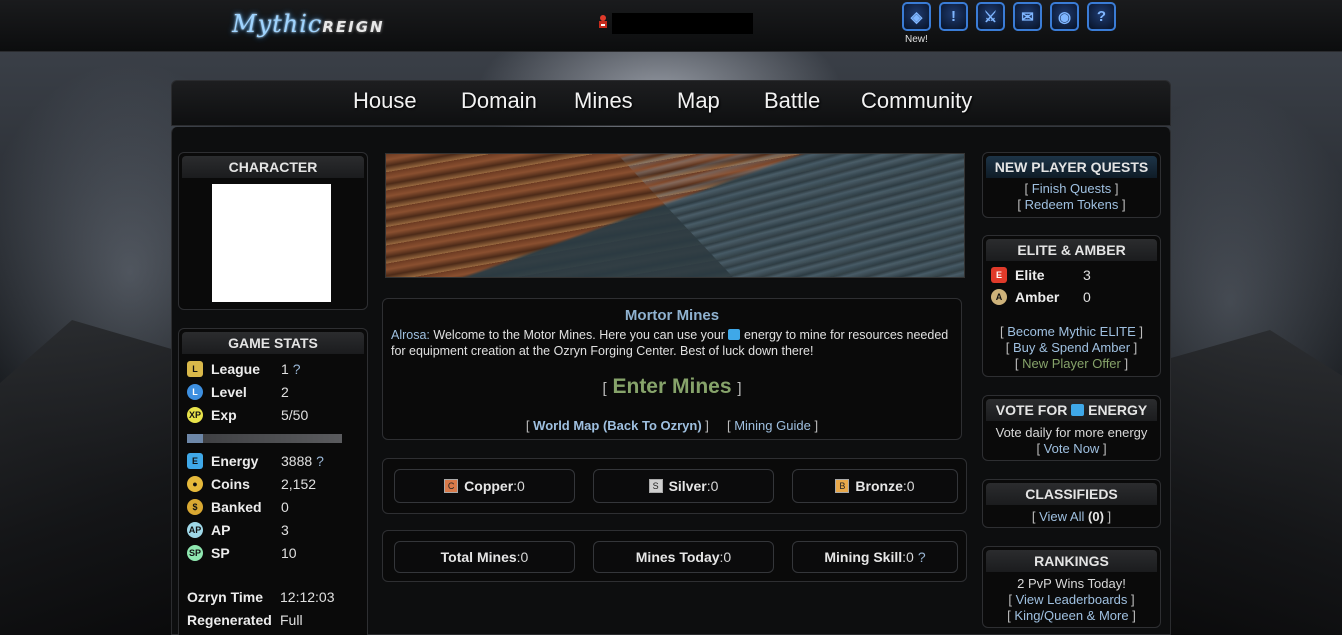 Image resolution: width=1342 pixels, height=635 pixels. Describe the element at coordinates (1071, 494) in the screenshot. I see `classifieds-title: CLASSIFIEDS` at that location.